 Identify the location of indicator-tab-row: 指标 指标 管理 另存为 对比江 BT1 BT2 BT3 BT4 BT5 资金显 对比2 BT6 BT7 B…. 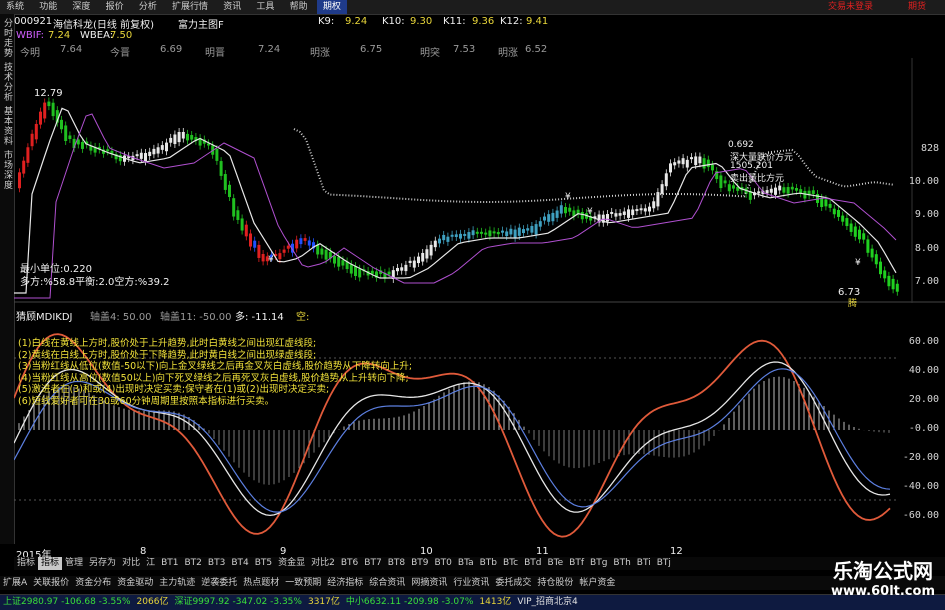
(479, 563).